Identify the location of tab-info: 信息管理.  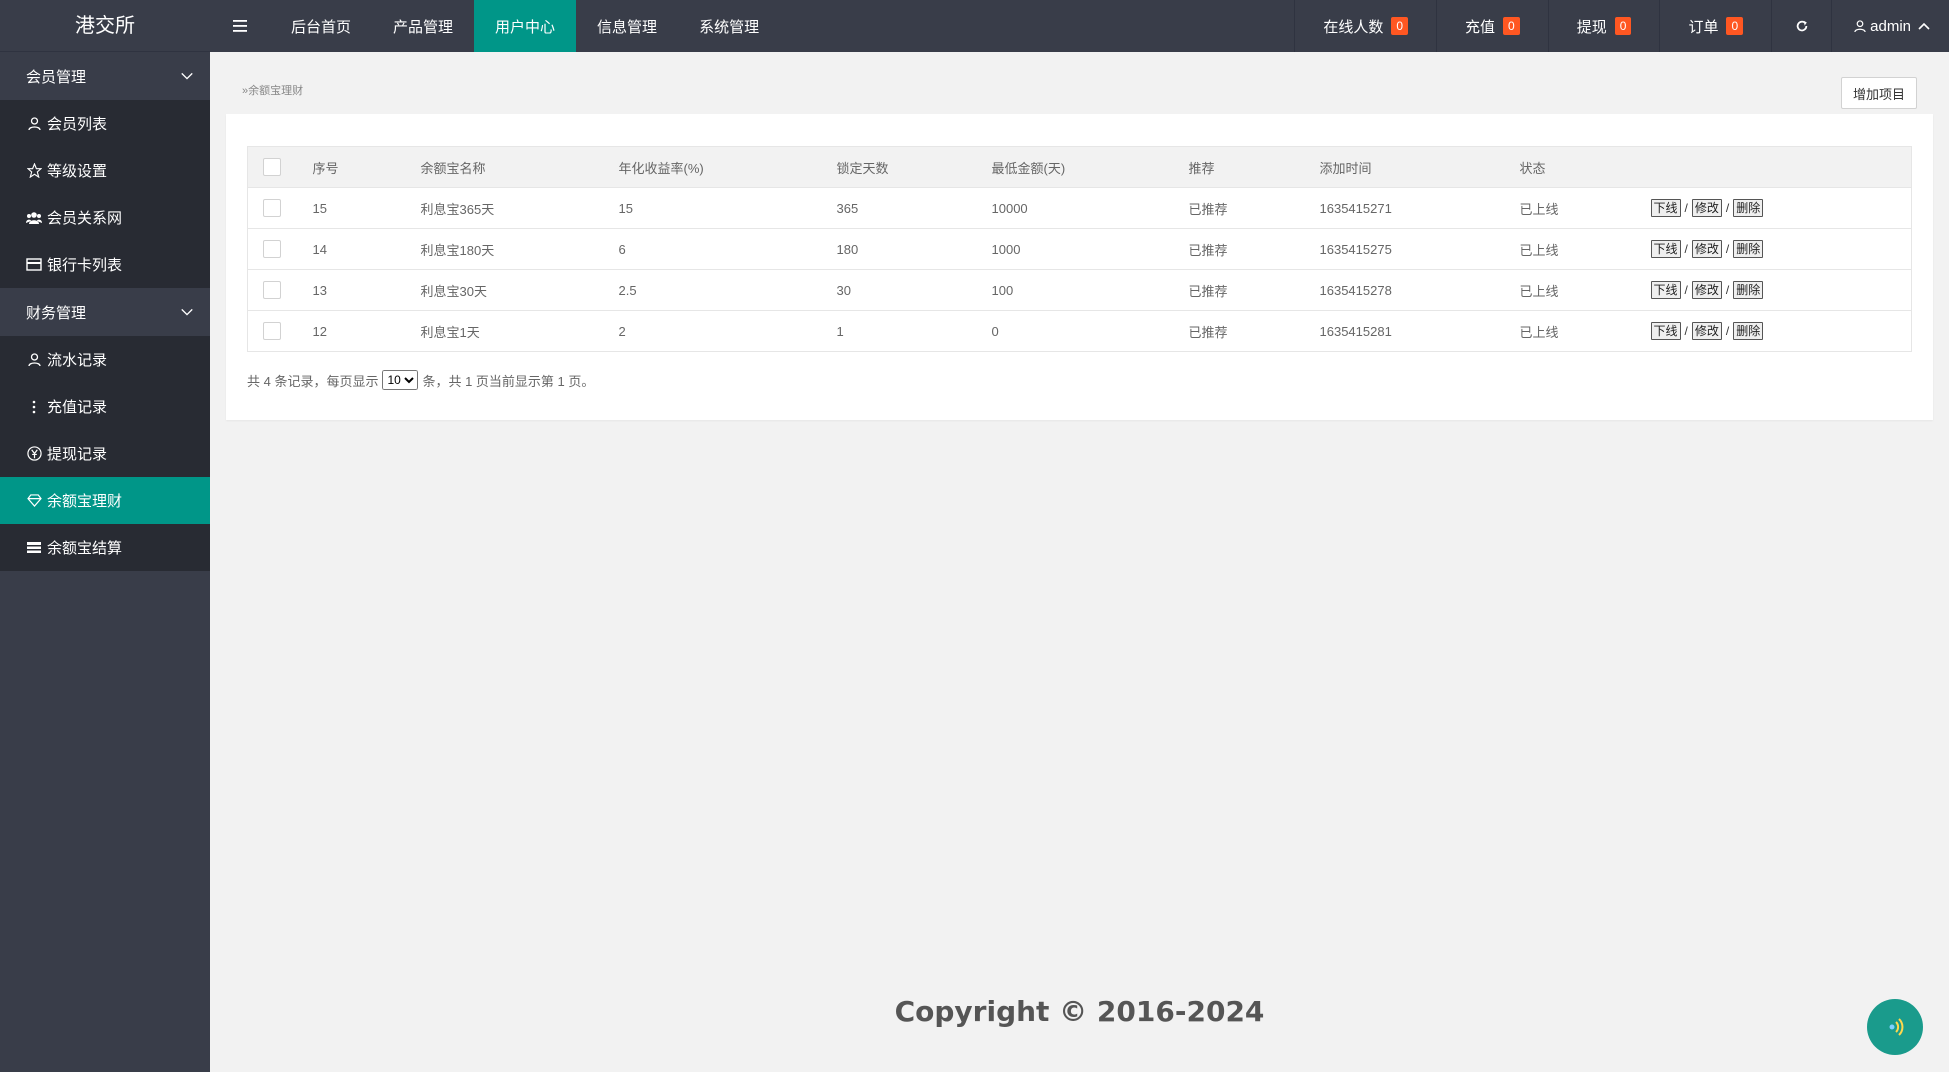
(627, 26).